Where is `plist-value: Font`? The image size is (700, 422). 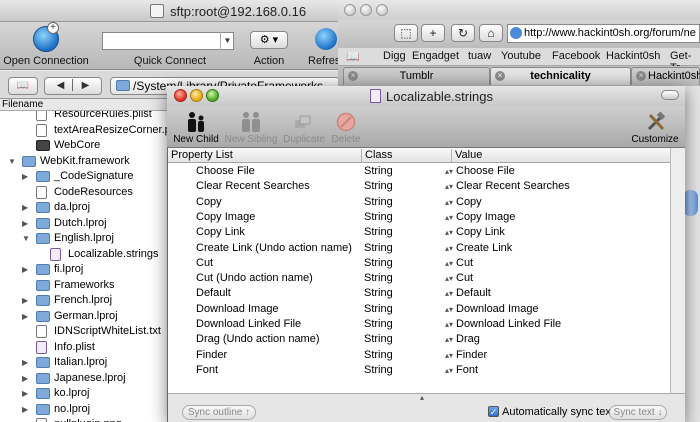 plist-value: Font is located at coordinates (467, 370).